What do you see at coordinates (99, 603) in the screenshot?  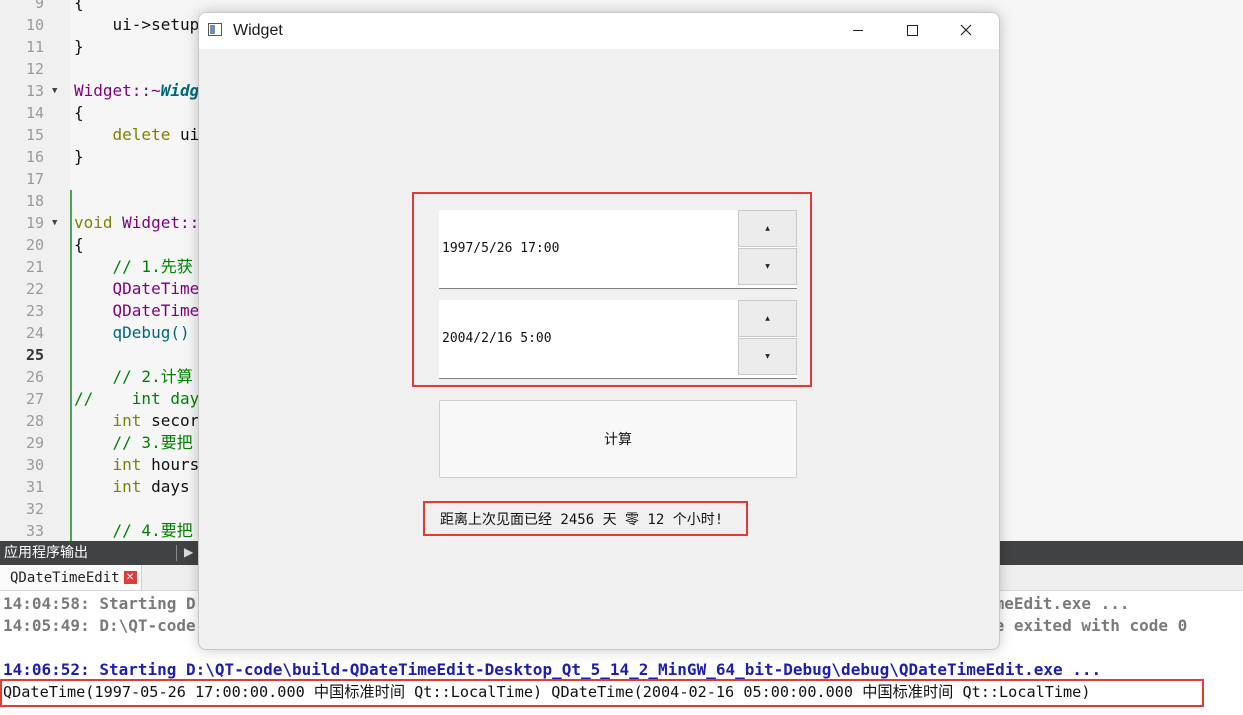 I see `output-line: 14:04:58: Starting D` at bounding box center [99, 603].